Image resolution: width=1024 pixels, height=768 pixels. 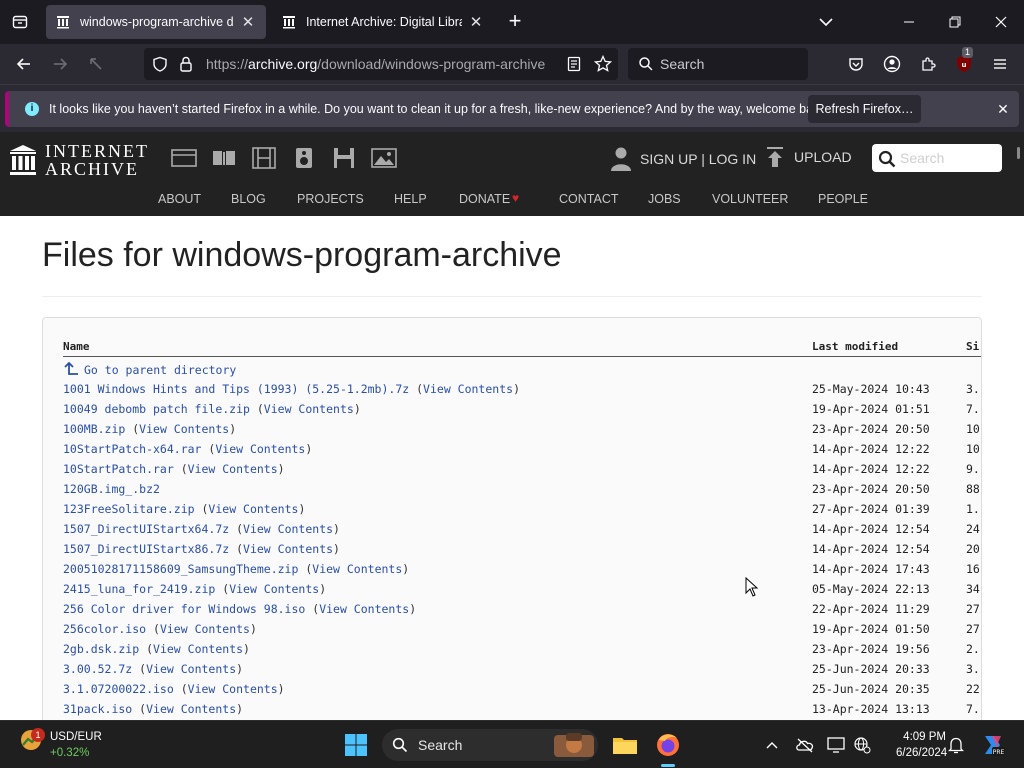 I want to click on upload-link: UPLOAD, so click(x=809, y=157).